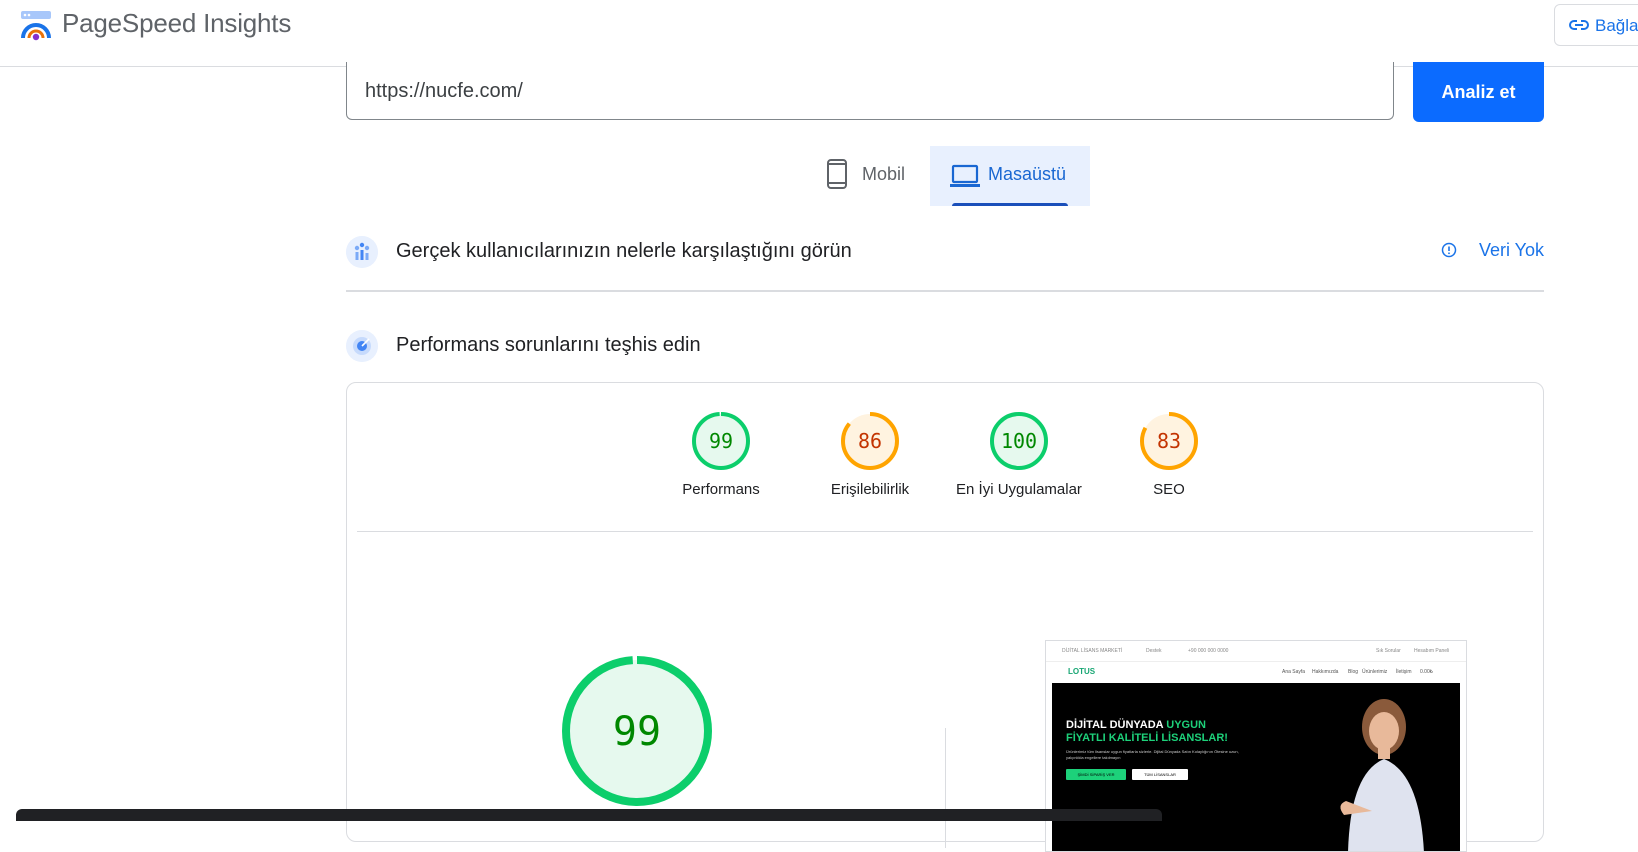  I want to click on bottom-snackbar, so click(589, 815).